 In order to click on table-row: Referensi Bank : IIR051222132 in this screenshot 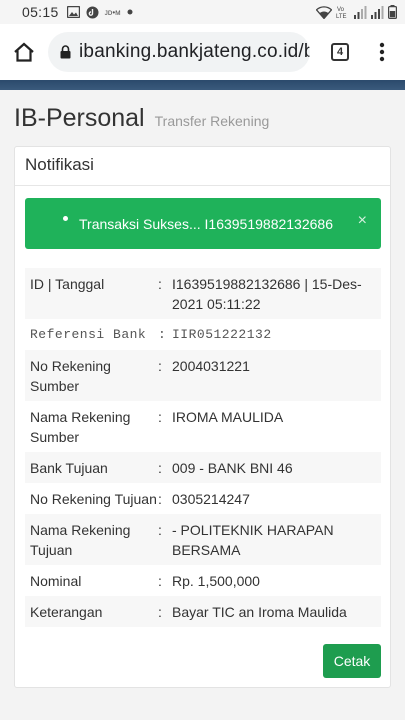, I will do `click(203, 334)`.